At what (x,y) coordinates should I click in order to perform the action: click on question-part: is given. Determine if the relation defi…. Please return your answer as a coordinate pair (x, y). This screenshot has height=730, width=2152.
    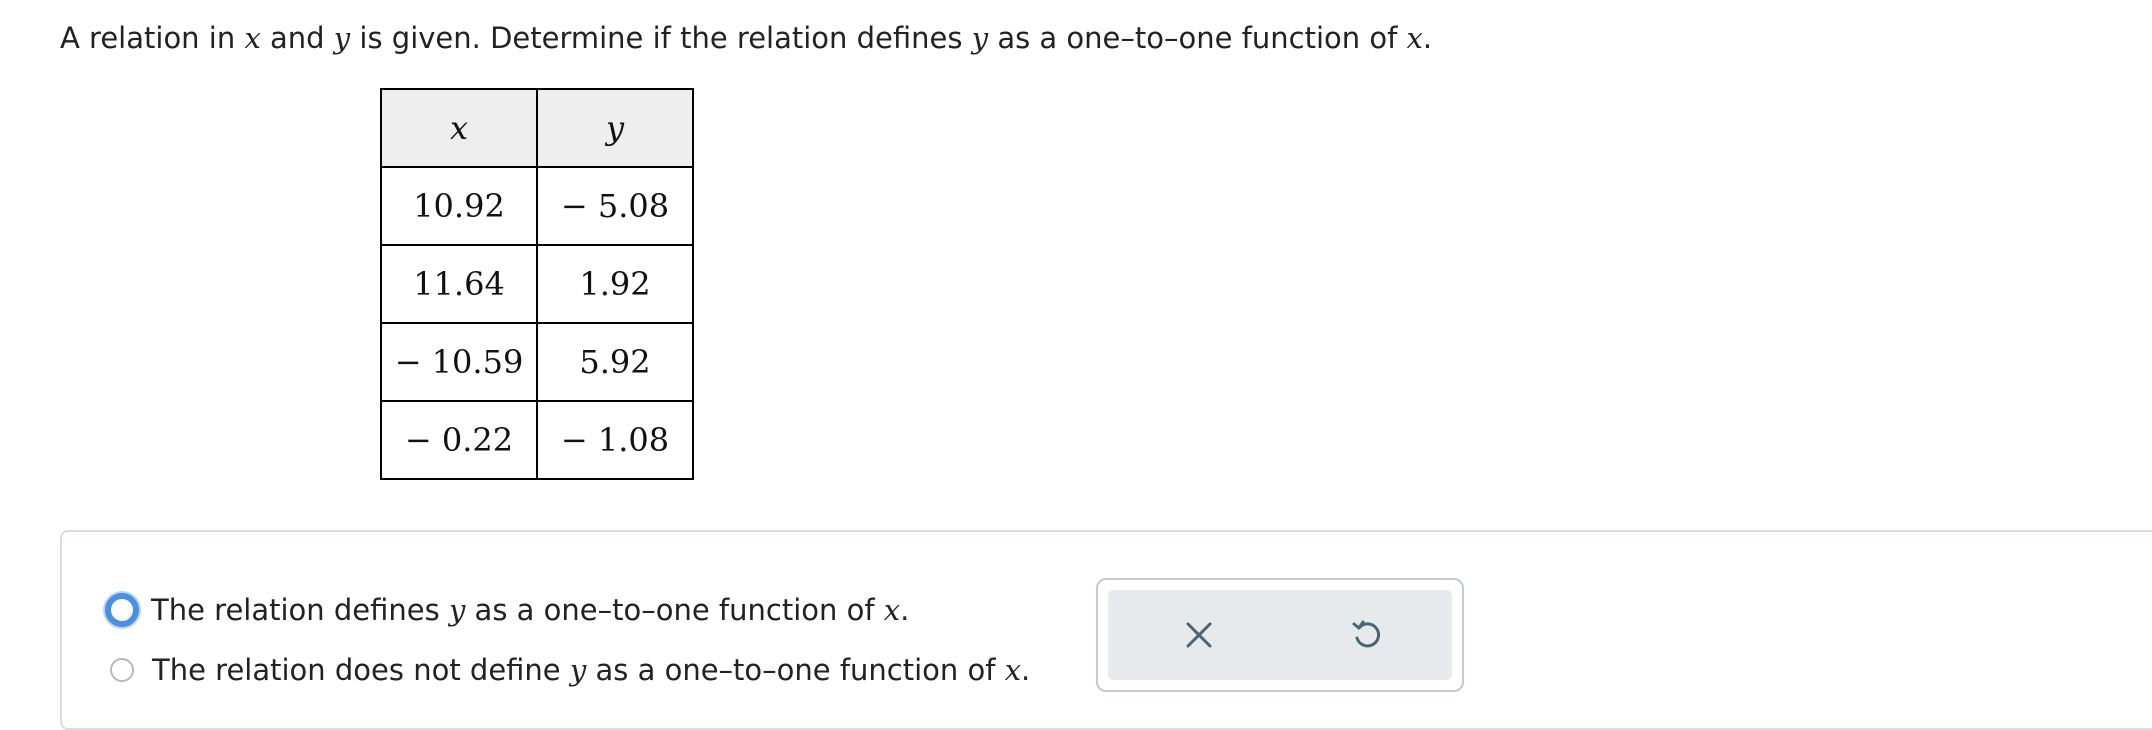
    Looking at the image, I should click on (661, 38).